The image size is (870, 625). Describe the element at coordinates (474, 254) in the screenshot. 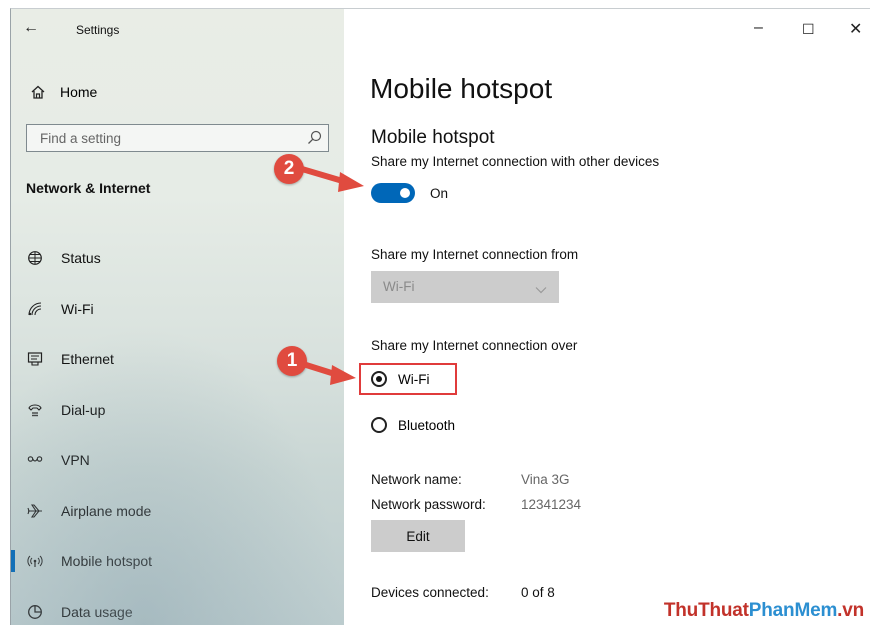

I see `share-from-label: Share my Internet connection from` at that location.